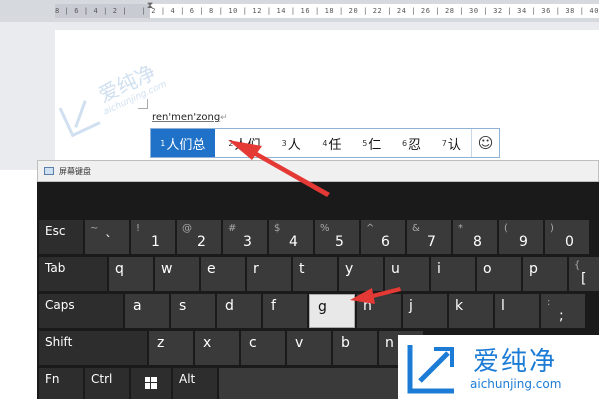 The width and height of the screenshot is (599, 399). What do you see at coordinates (263, 348) in the screenshot?
I see `key-c: c` at bounding box center [263, 348].